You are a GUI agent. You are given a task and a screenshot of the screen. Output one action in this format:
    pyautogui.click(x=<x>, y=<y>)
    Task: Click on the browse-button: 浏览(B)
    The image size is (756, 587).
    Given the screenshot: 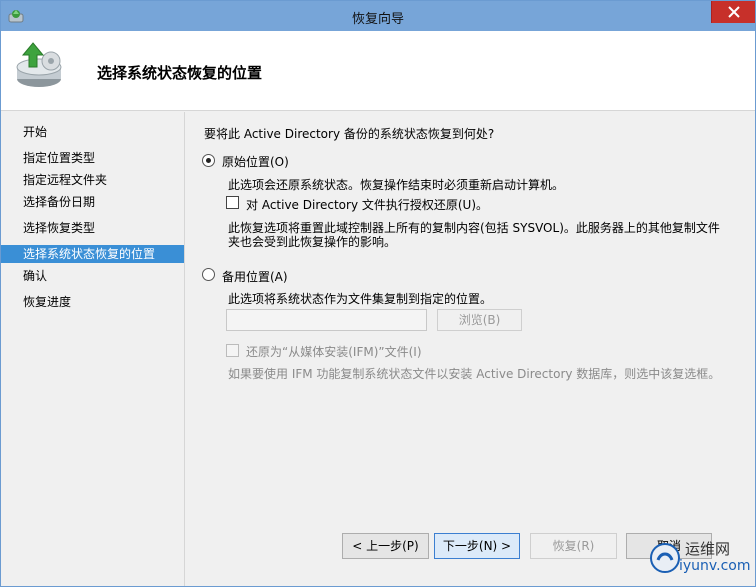 What is the action you would take?
    pyautogui.click(x=479, y=320)
    